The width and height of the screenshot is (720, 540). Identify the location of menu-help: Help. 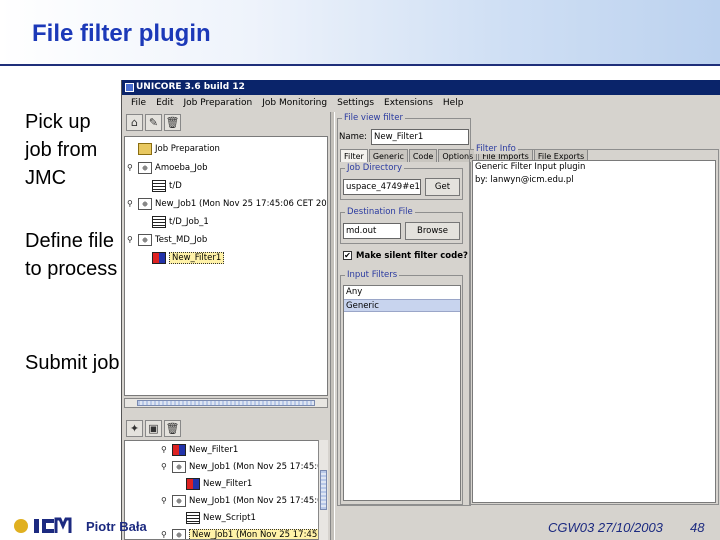
(453, 103).